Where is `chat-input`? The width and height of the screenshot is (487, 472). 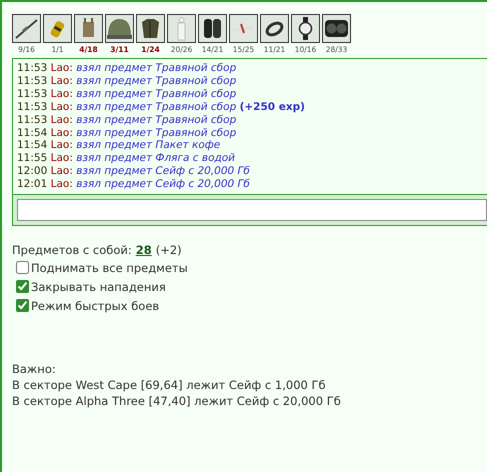
chat-input is located at coordinates (252, 210).